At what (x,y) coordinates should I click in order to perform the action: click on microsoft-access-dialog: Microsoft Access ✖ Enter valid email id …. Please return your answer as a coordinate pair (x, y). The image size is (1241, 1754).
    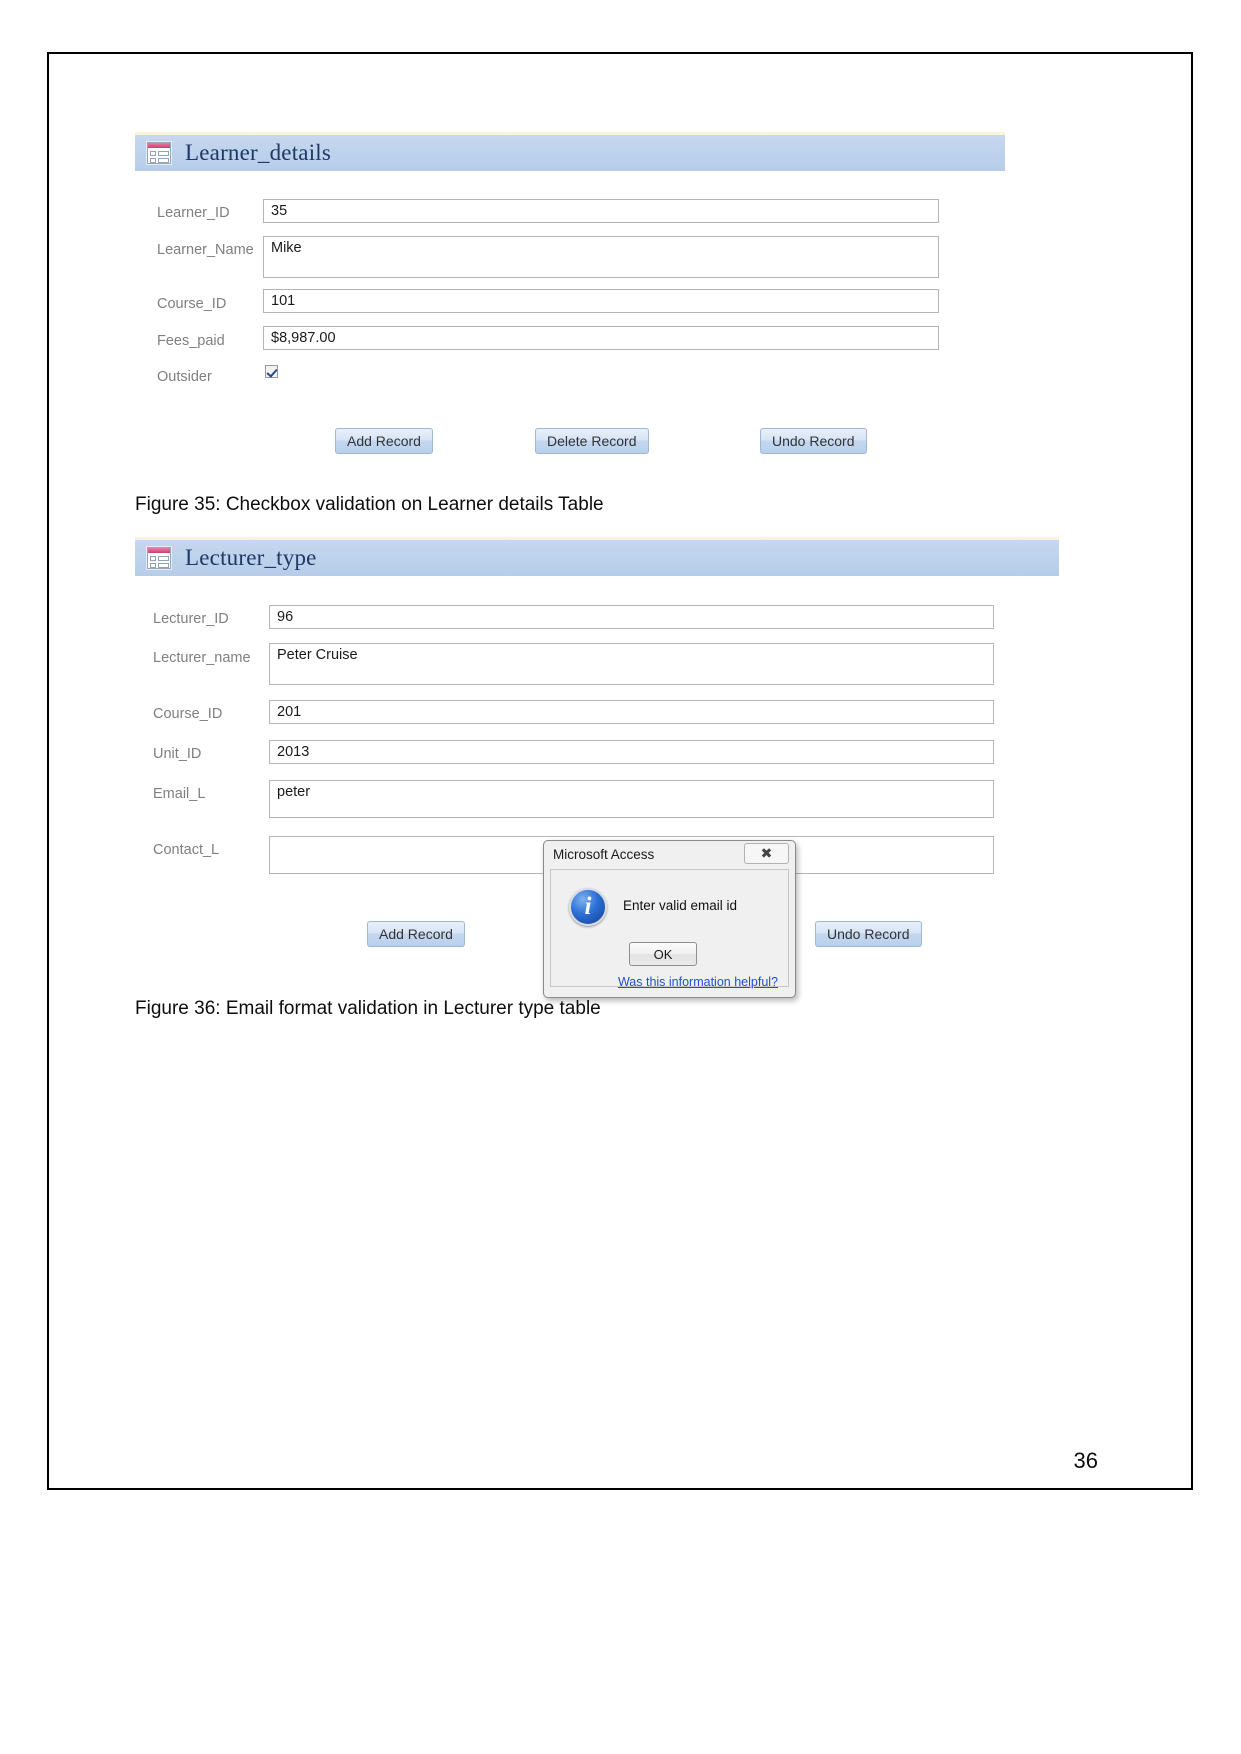
    Looking at the image, I should click on (669, 919).